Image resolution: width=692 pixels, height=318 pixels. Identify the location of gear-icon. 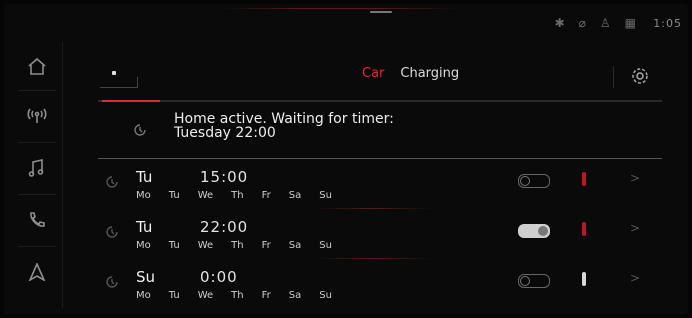
(640, 76).